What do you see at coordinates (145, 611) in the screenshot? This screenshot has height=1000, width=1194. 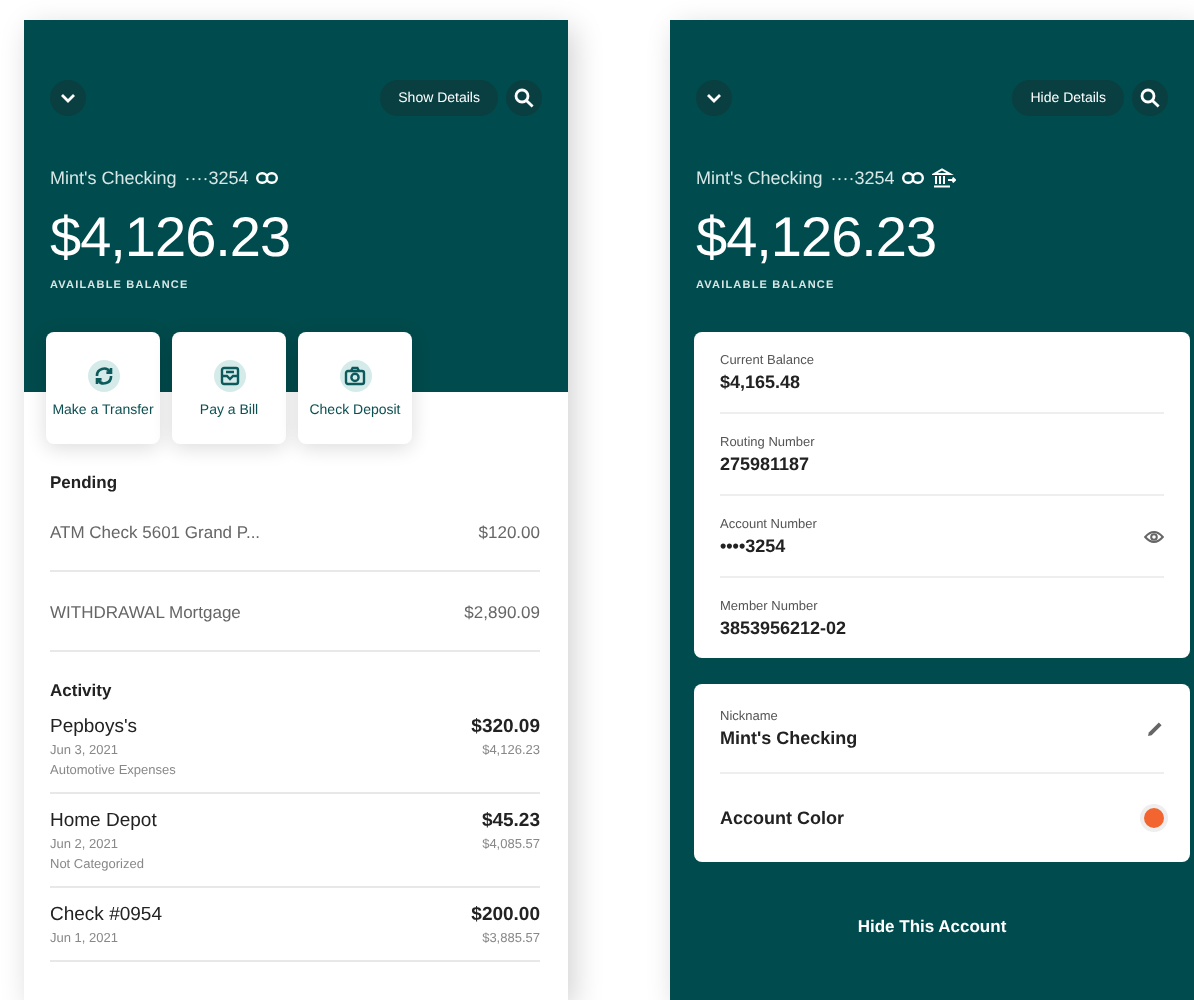 I see `transaction-description: WITHDRAWAL Mortgage` at bounding box center [145, 611].